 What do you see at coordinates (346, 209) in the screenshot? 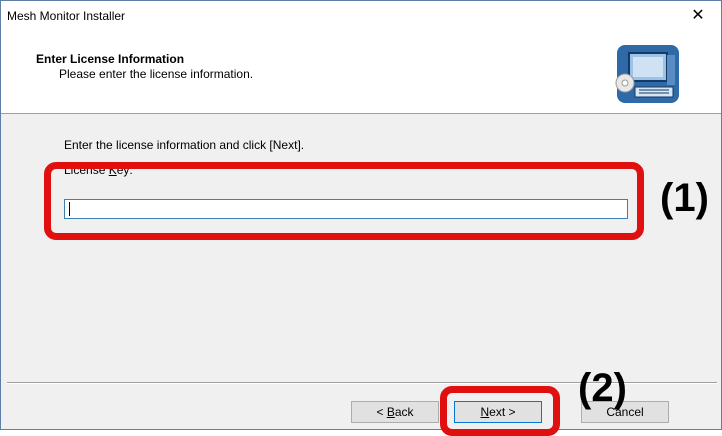
I see `license-key-input` at bounding box center [346, 209].